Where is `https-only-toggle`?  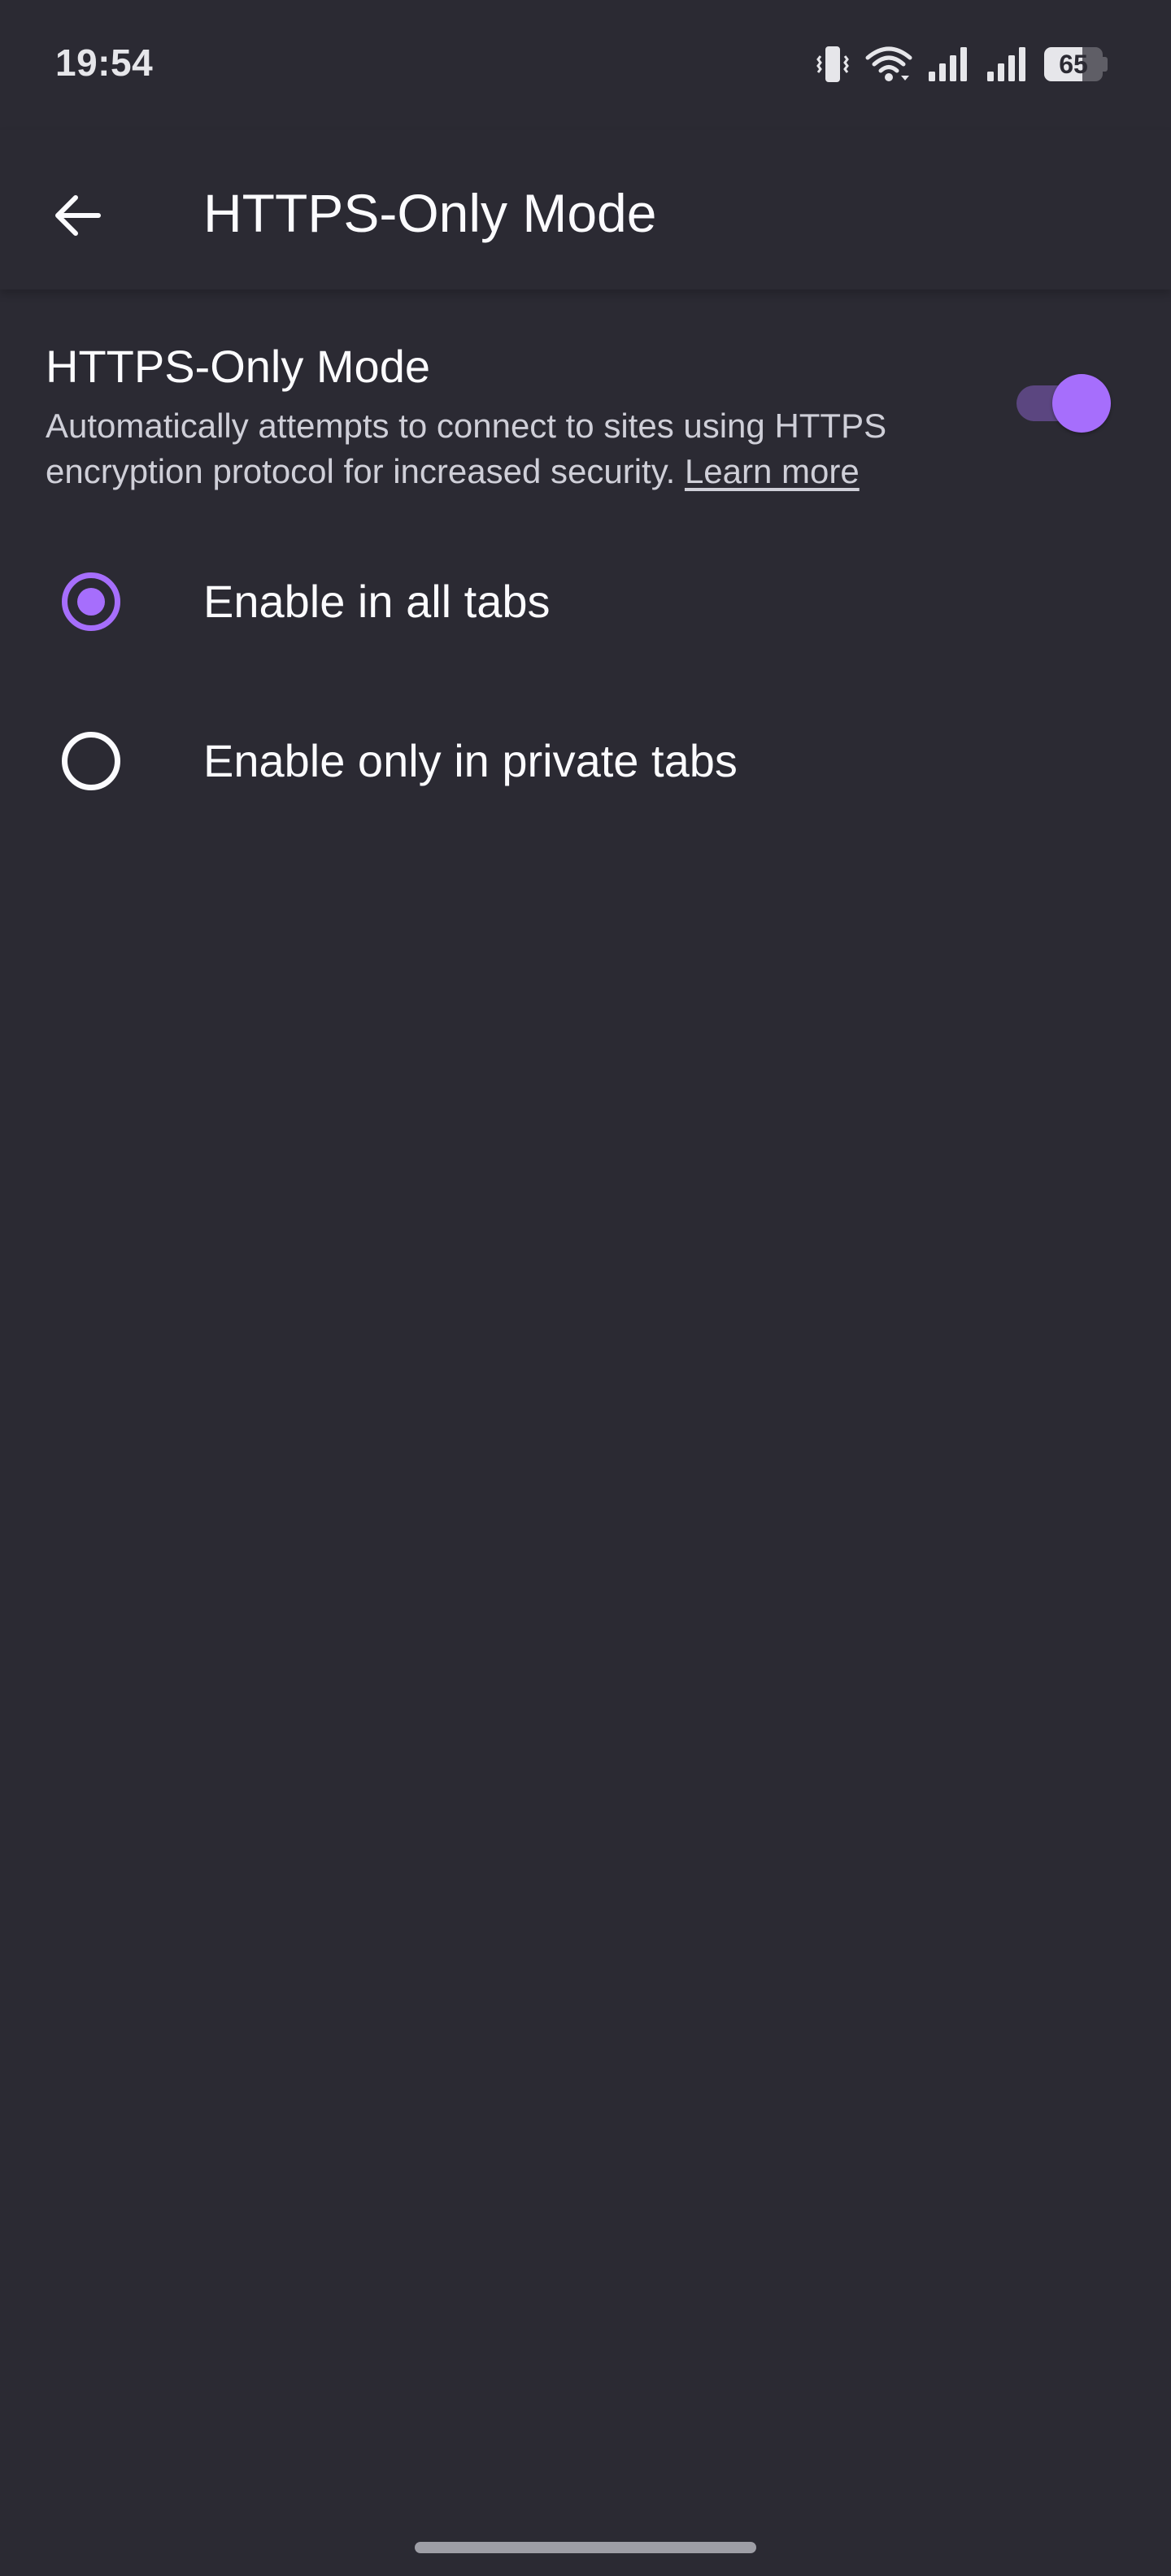 https-only-toggle is located at coordinates (1063, 403).